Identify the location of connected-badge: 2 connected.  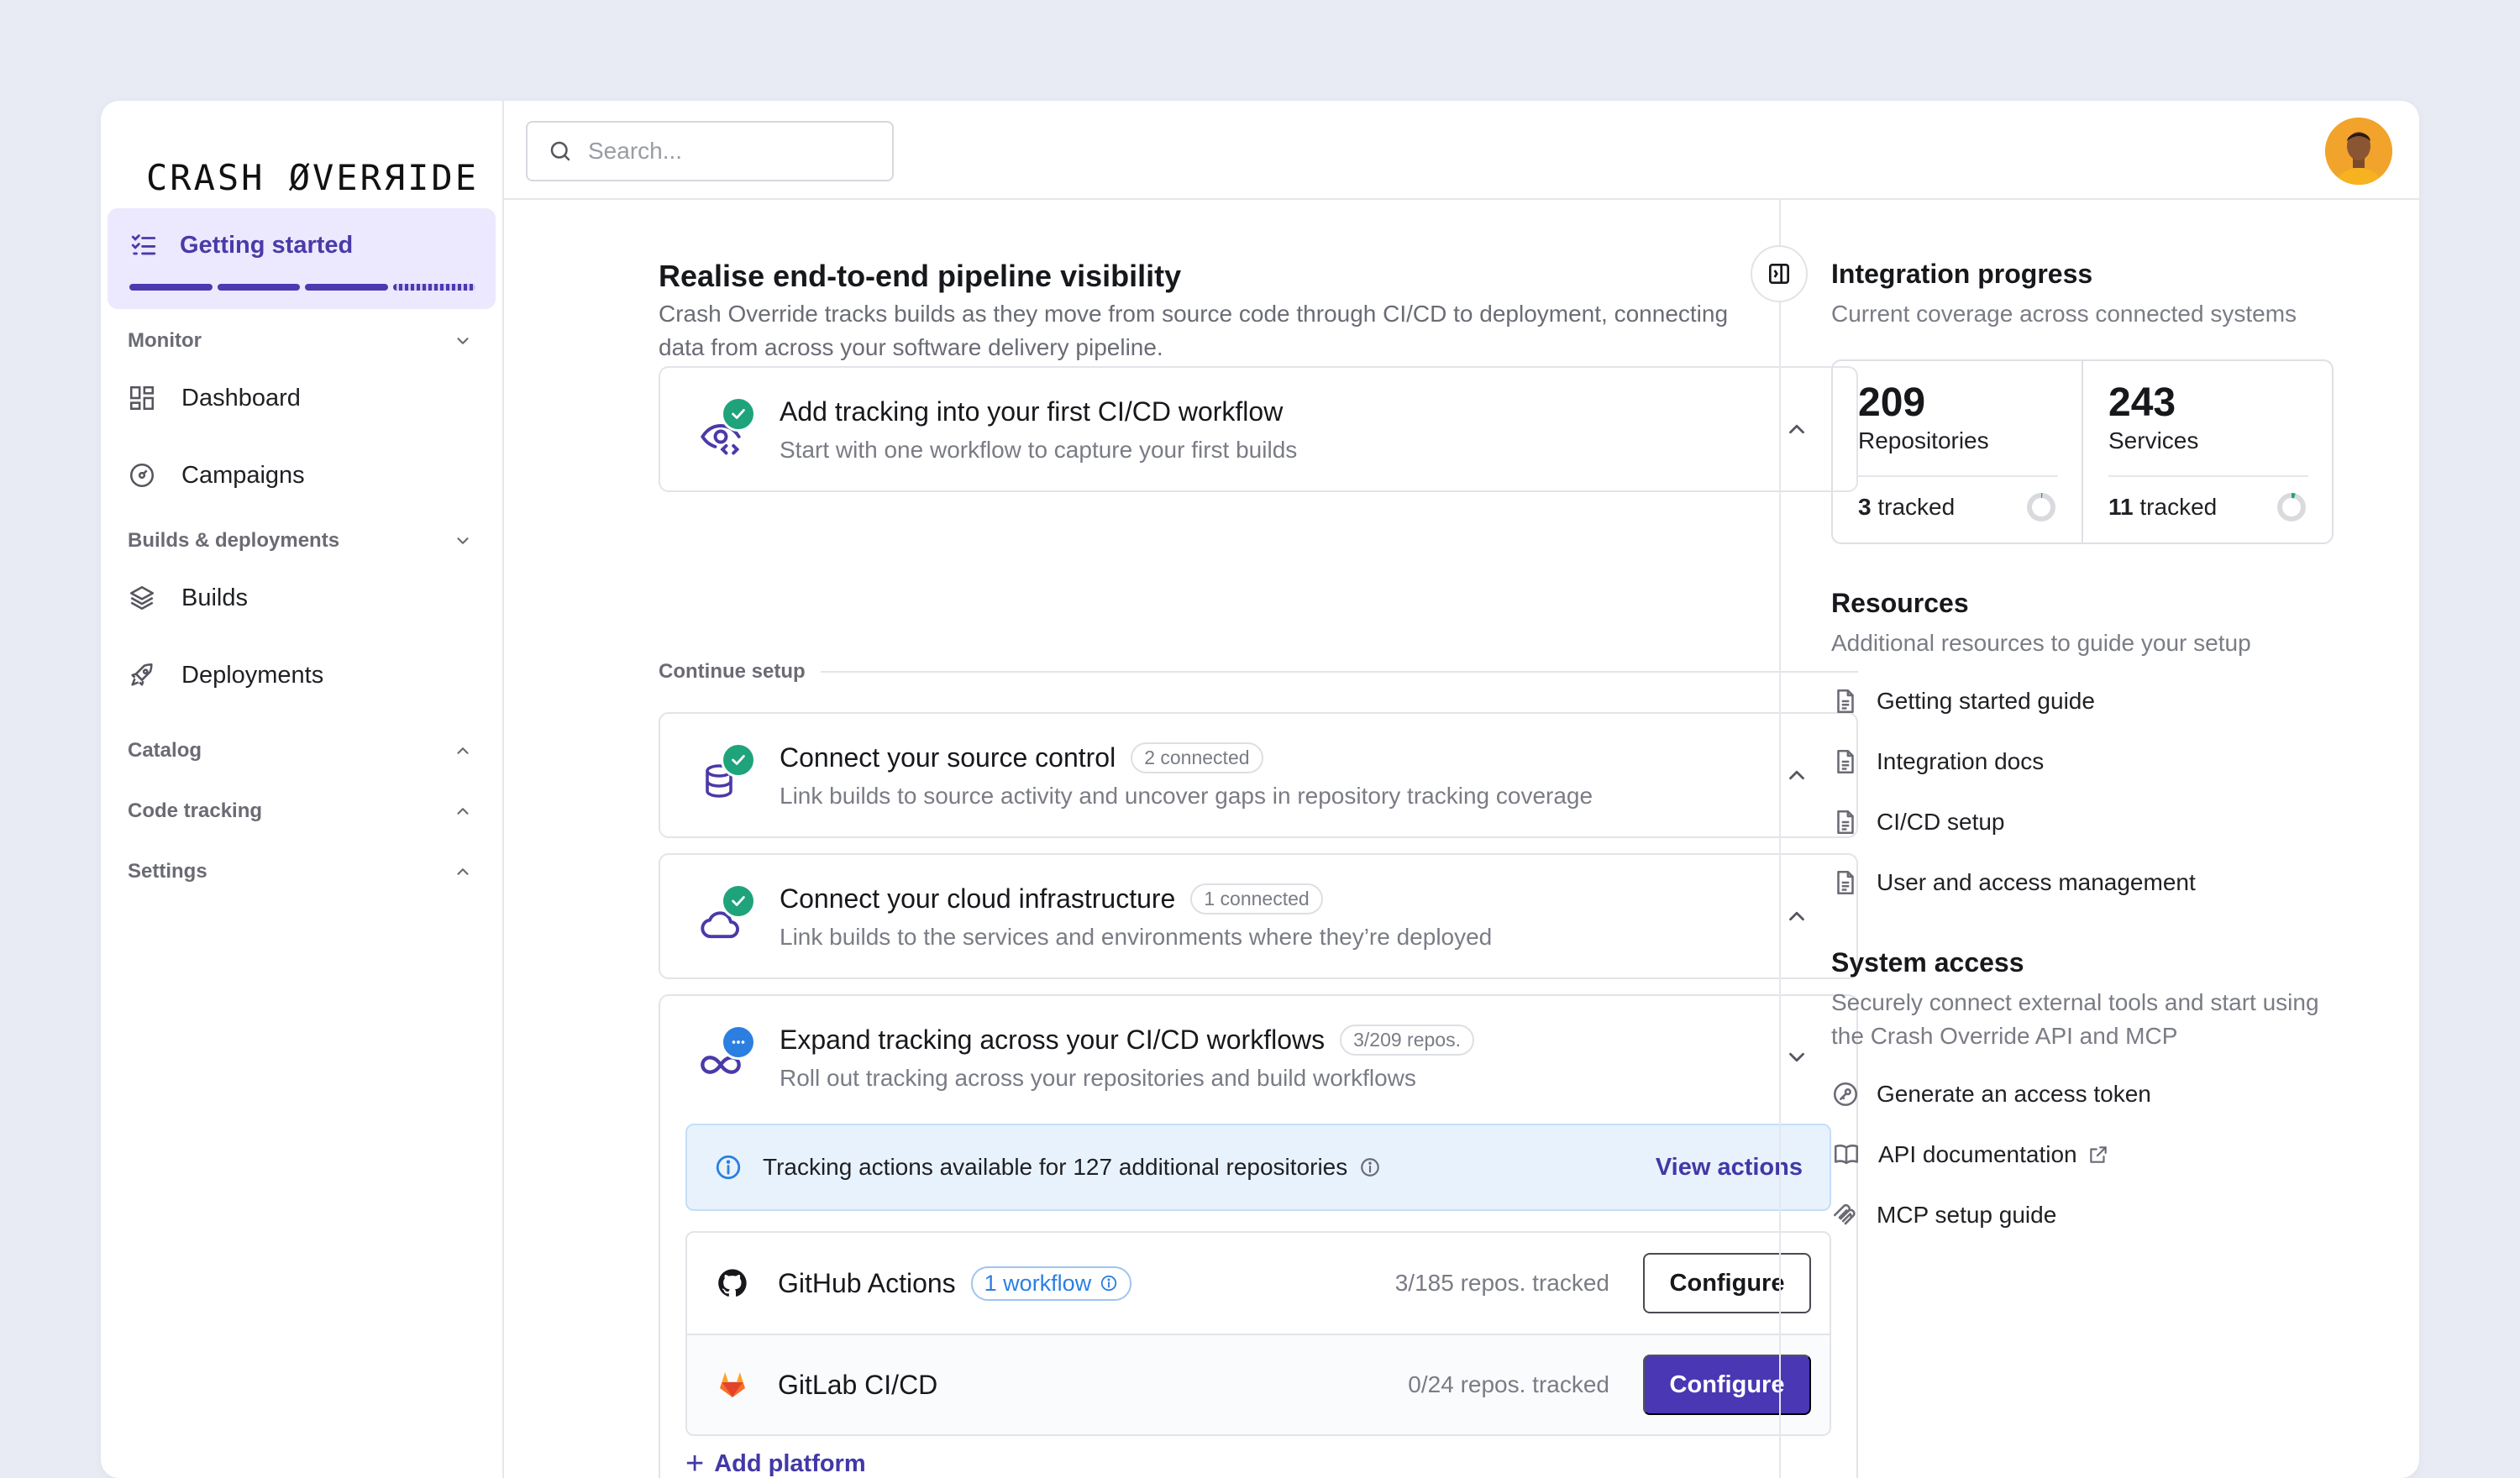
(1197, 757).